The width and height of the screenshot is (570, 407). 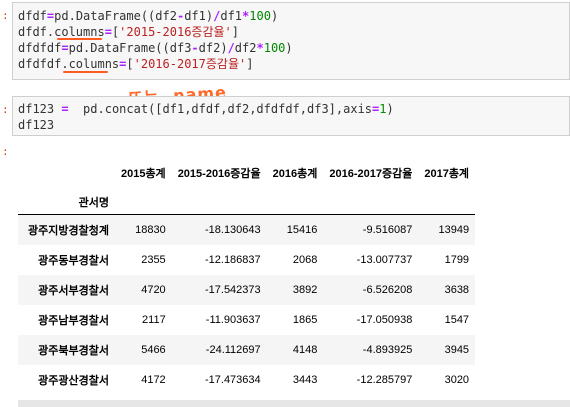 I want to click on index-name: 관서명, so click(x=93, y=203).